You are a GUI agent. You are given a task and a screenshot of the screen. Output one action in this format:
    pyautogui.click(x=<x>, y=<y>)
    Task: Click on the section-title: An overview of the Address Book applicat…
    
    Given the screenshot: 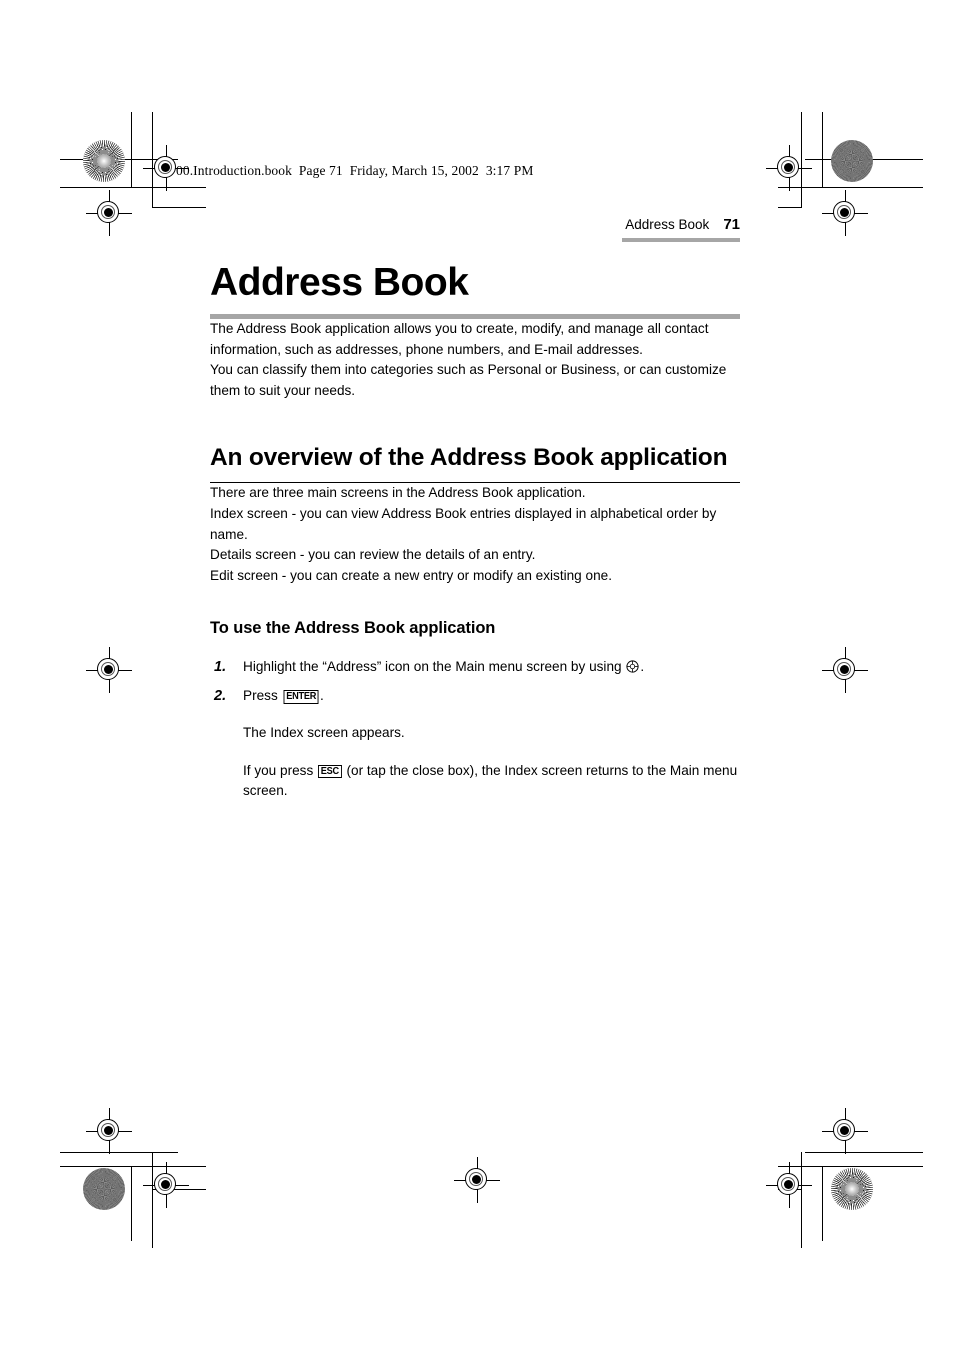 What is the action you would take?
    pyautogui.click(x=469, y=457)
    